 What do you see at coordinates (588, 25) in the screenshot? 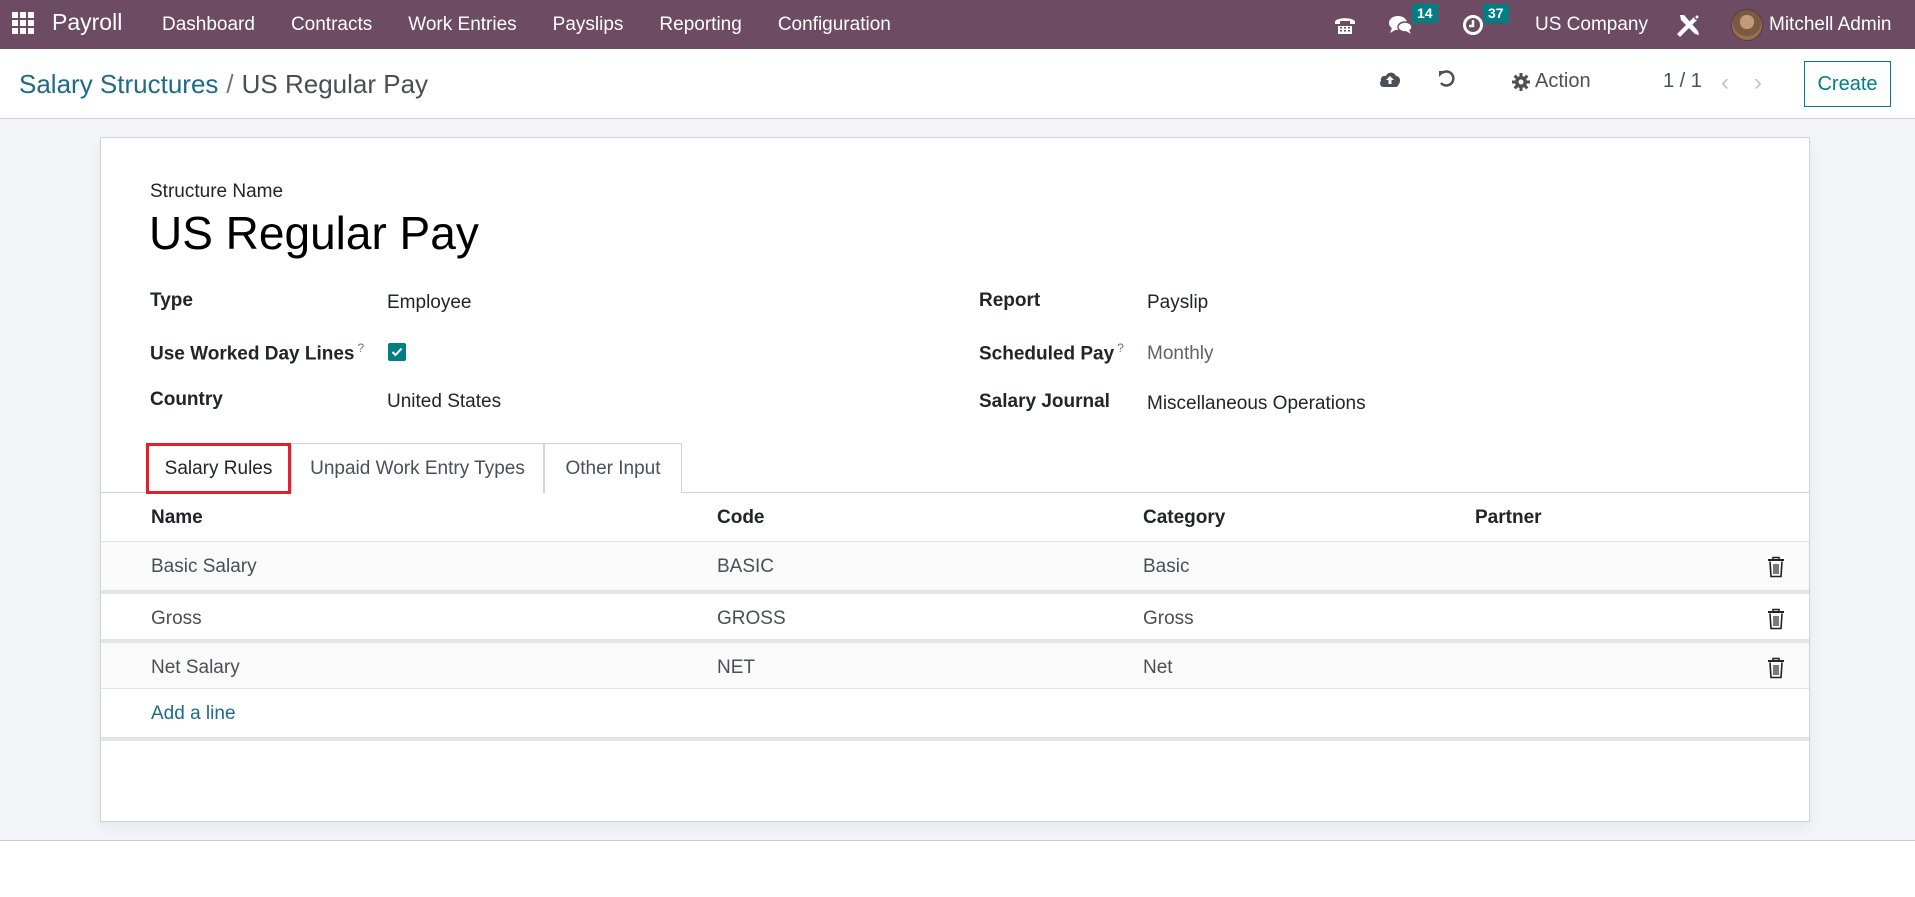
I see `menu-payslips: Payslips` at bounding box center [588, 25].